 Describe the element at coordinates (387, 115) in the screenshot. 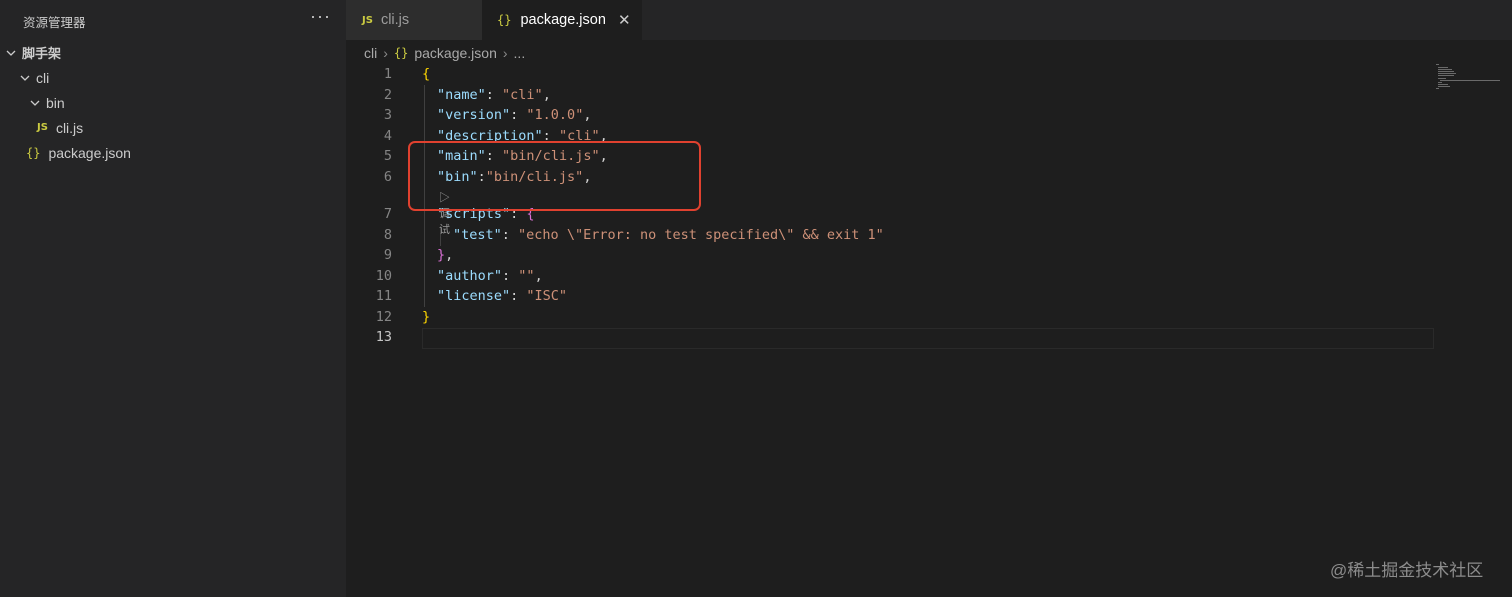

I see `line-number: 3` at that location.